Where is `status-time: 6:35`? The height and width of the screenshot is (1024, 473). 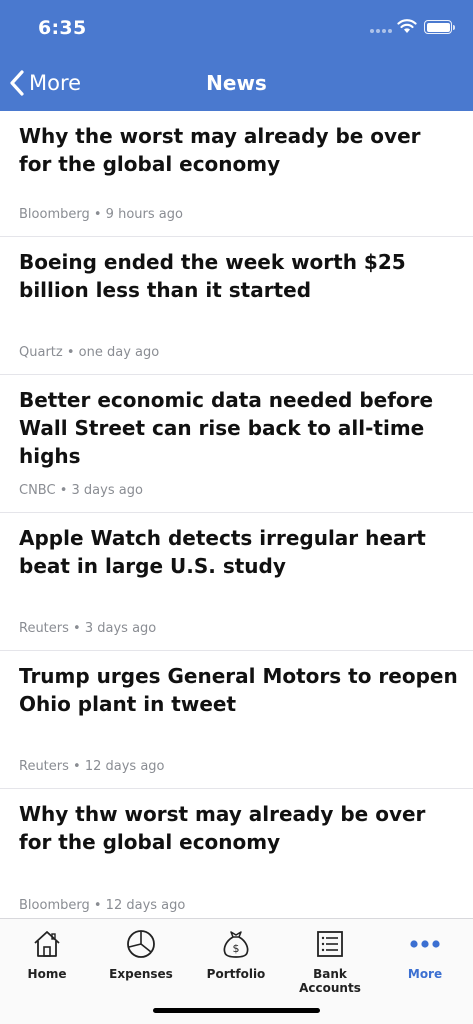
status-time: 6:35 is located at coordinates (62, 28).